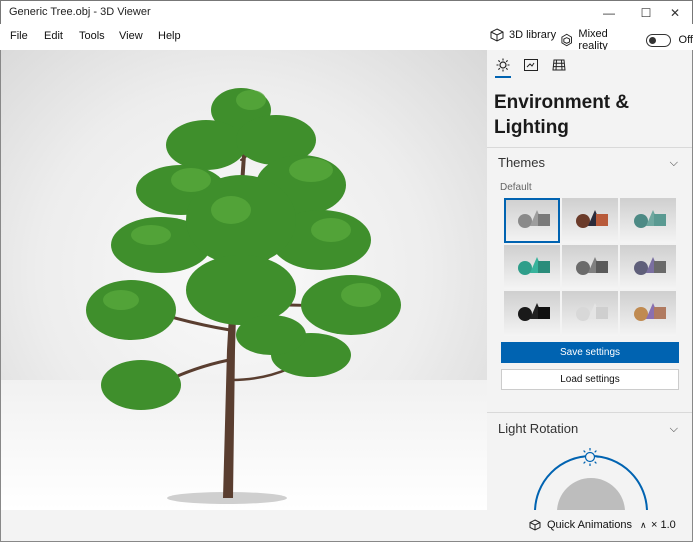 This screenshot has height=542, width=693. Describe the element at coordinates (609, 12) in the screenshot. I see `minimize-button: —` at that location.